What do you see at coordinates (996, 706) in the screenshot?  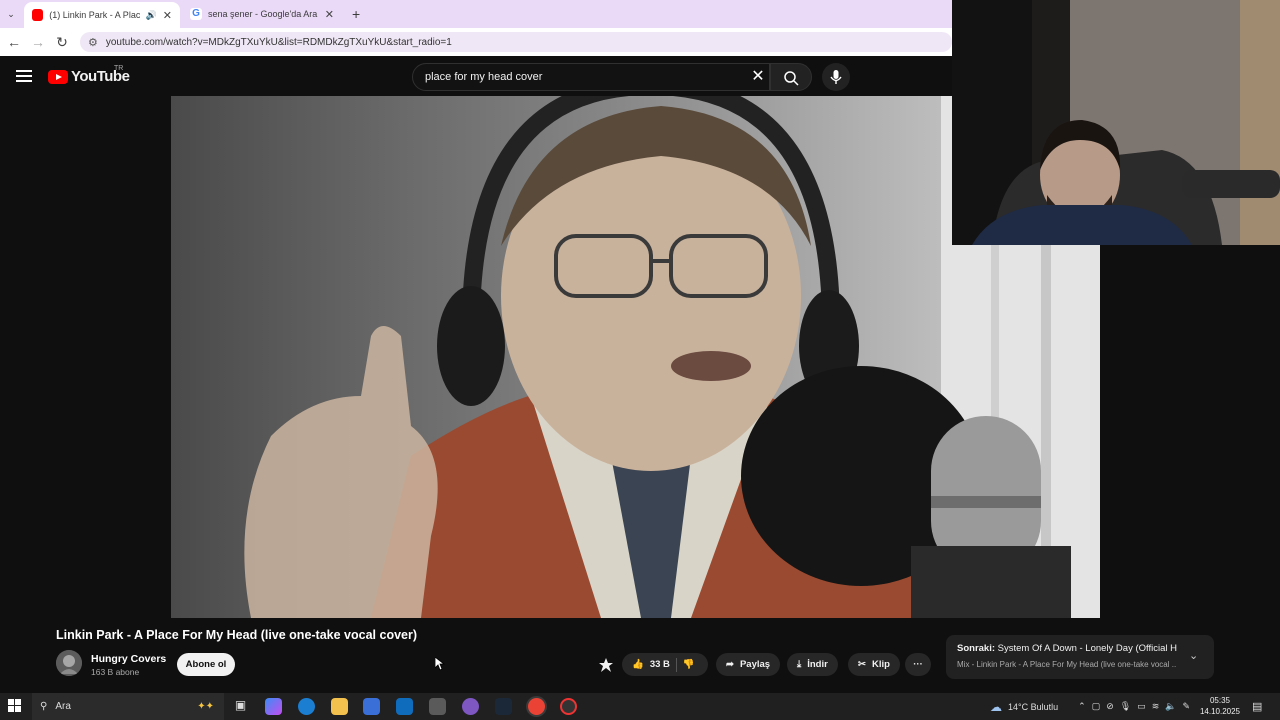 I see `cloud-icon: ☁` at bounding box center [996, 706].